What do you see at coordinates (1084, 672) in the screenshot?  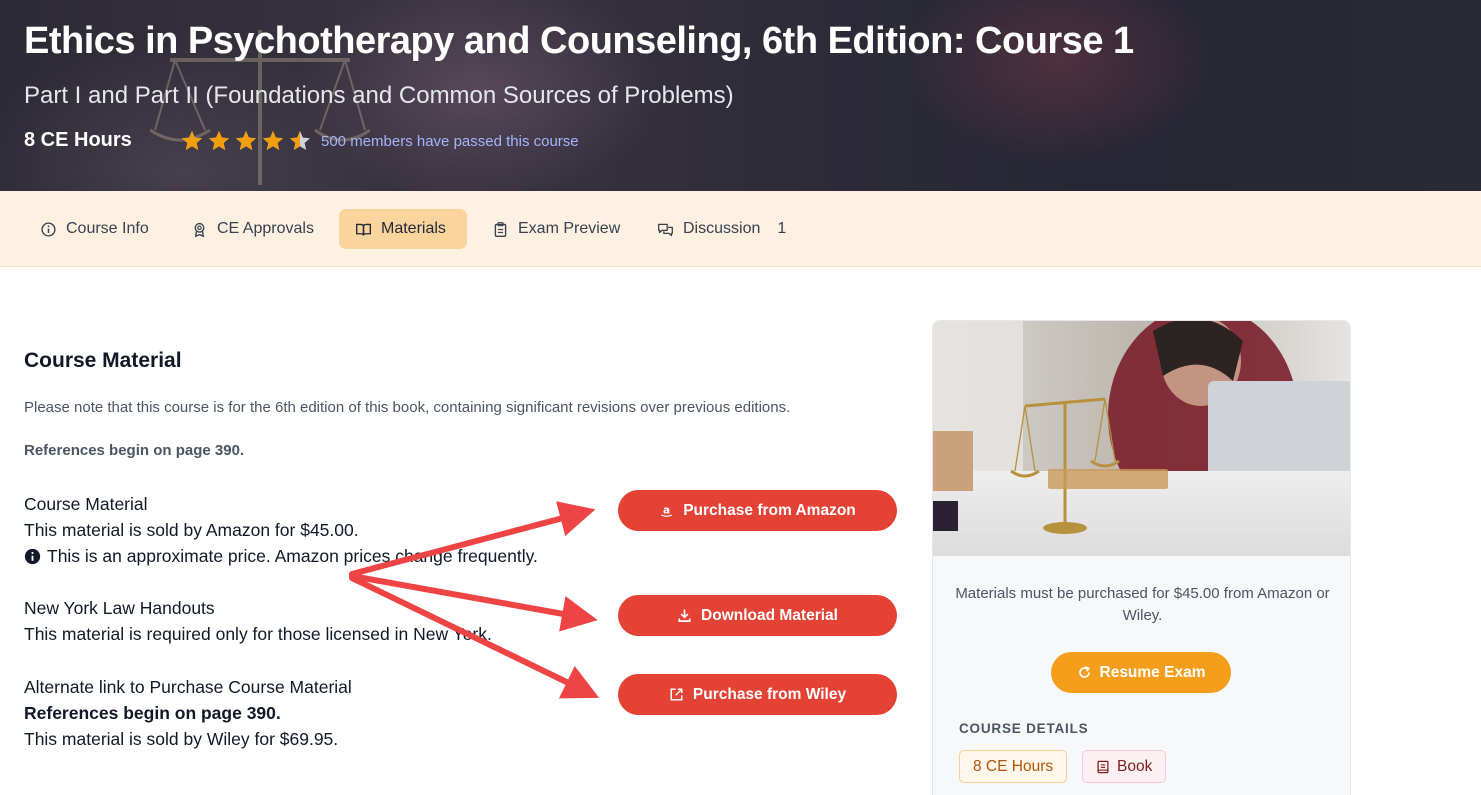 I see `refresh-icon` at bounding box center [1084, 672].